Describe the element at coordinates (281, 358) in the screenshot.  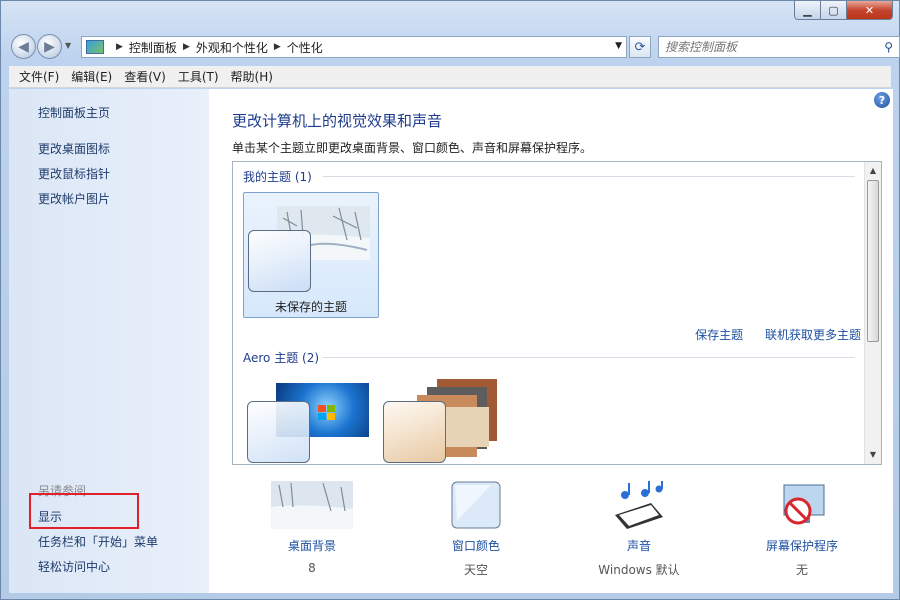
I see `aero-themes-heading: Aero 主题 (2)` at that location.